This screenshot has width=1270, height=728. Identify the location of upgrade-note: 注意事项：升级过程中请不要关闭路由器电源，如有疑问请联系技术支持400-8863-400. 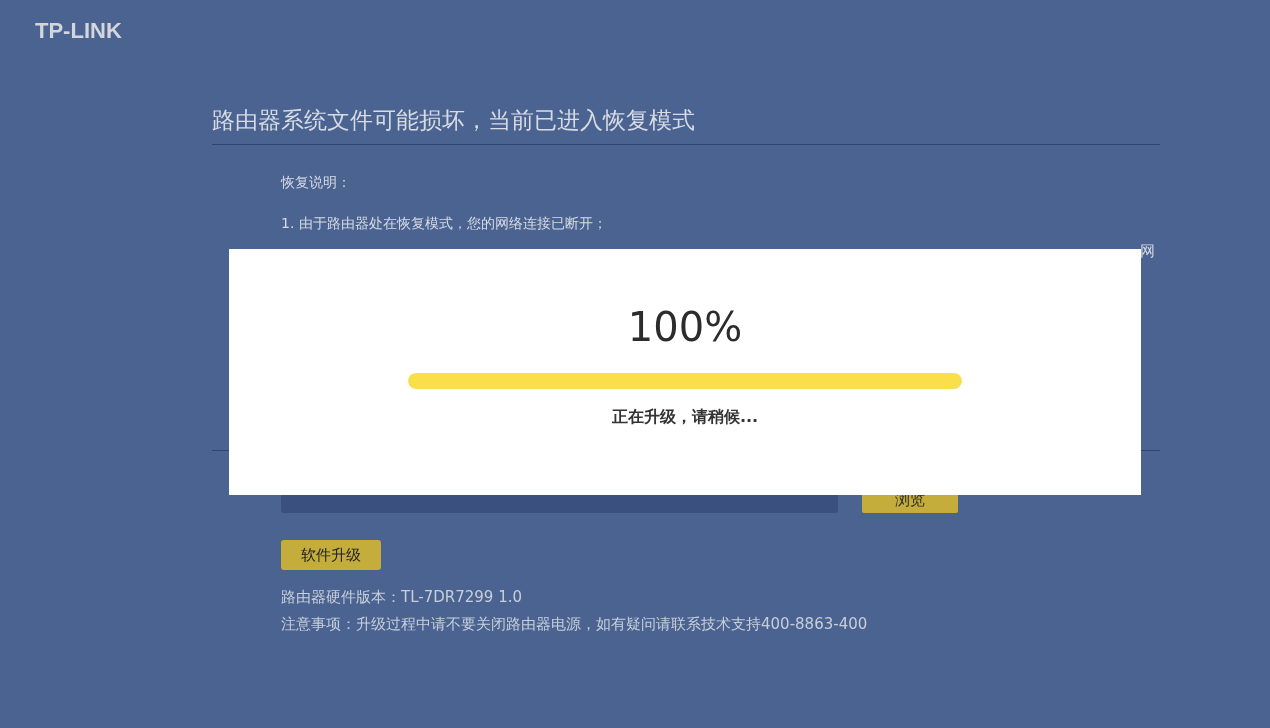
(574, 623).